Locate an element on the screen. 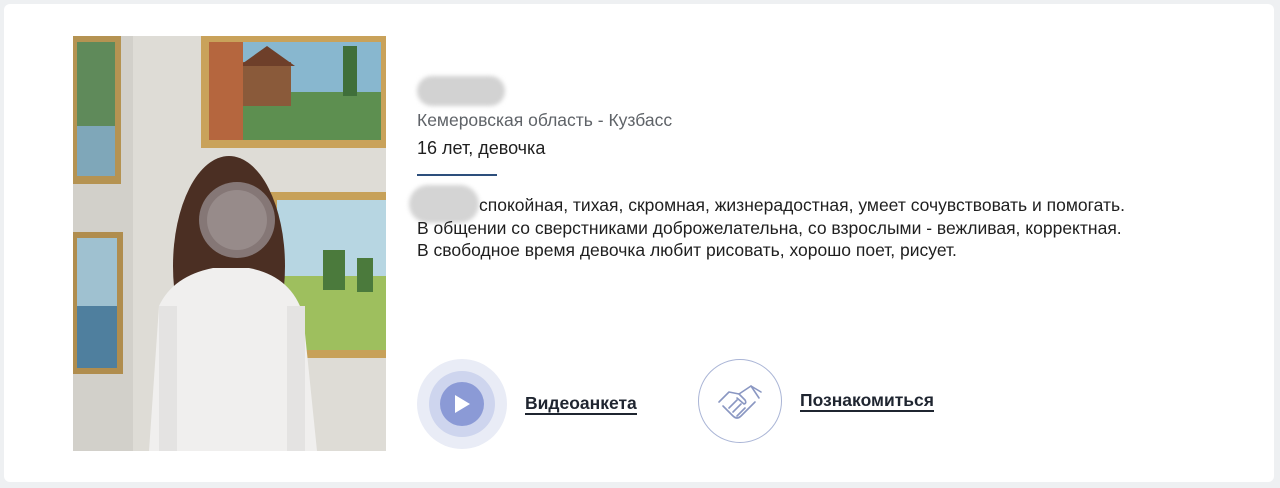 Image resolution: width=1280 pixels, height=488 pixels. divider is located at coordinates (457, 175).